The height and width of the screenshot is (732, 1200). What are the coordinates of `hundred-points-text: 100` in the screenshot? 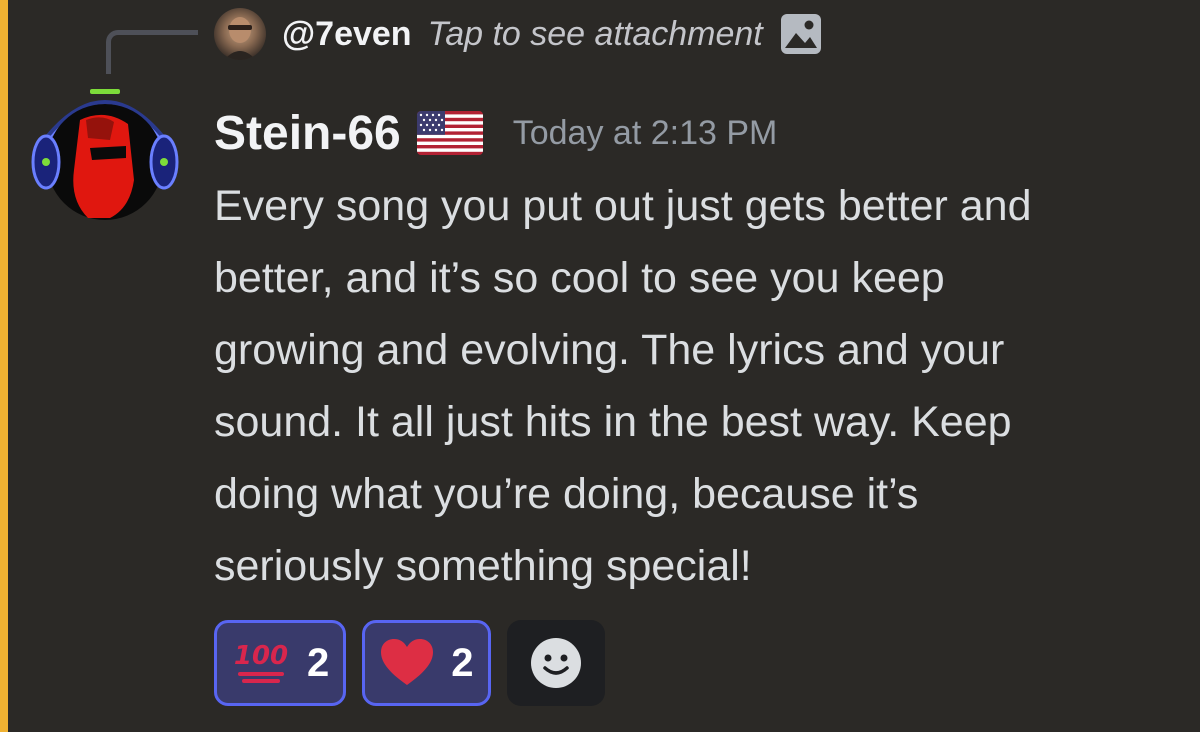 It's located at (261, 656).